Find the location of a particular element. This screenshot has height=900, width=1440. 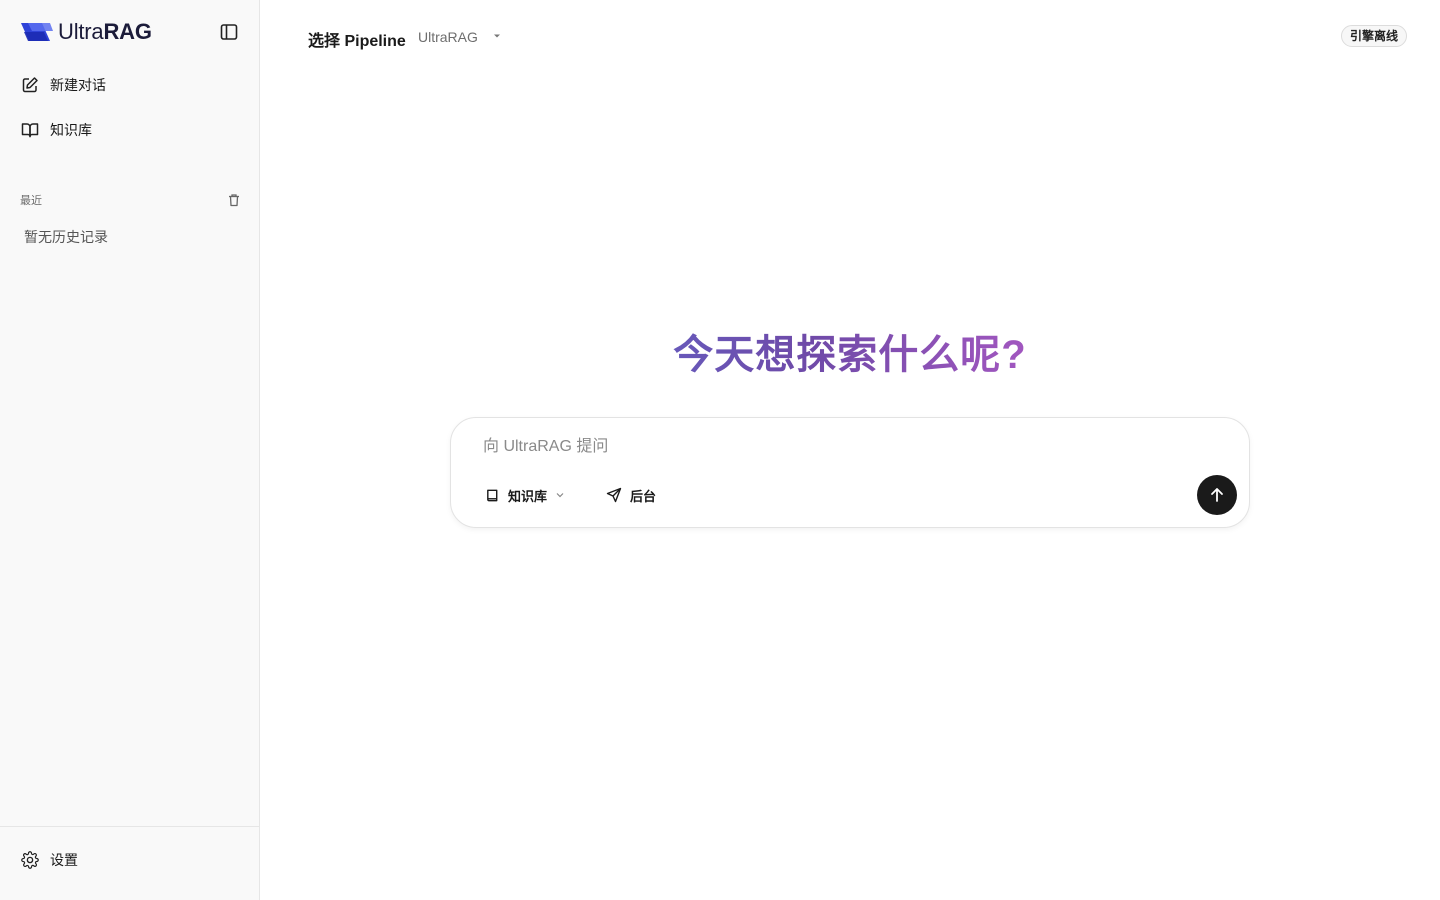

settings-button: 设置 is located at coordinates (130, 860).